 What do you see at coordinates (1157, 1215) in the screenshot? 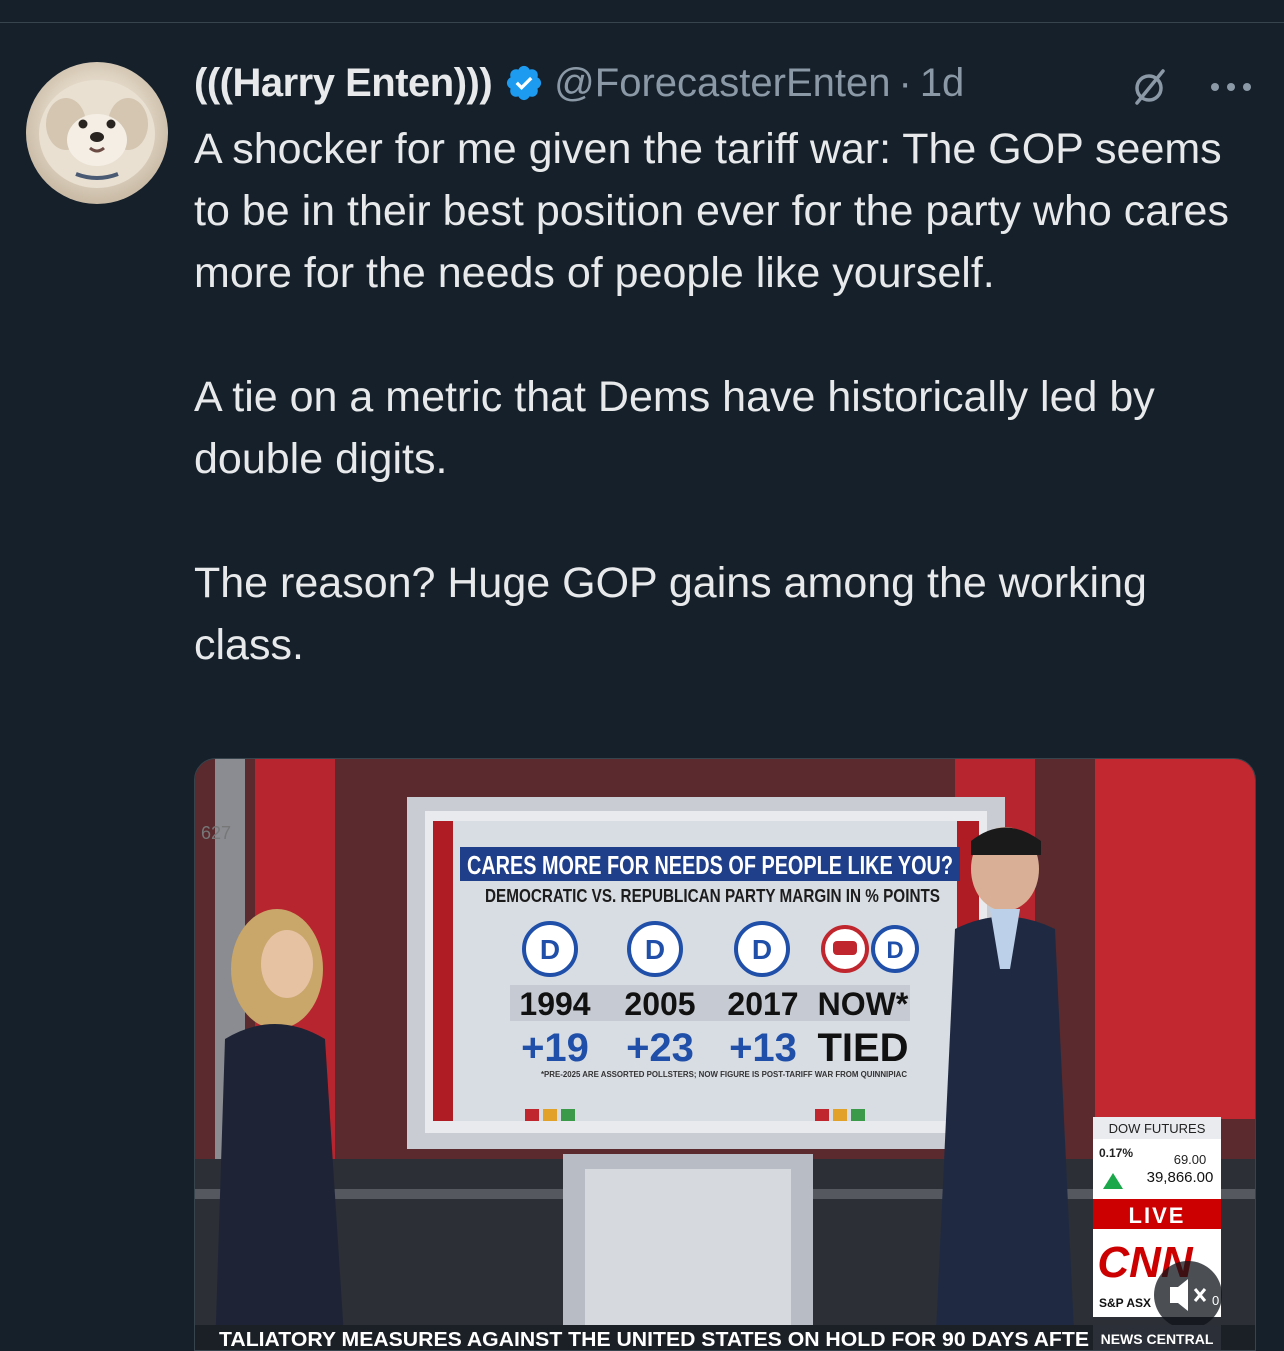
I see `live-badge: LIVE` at bounding box center [1157, 1215].